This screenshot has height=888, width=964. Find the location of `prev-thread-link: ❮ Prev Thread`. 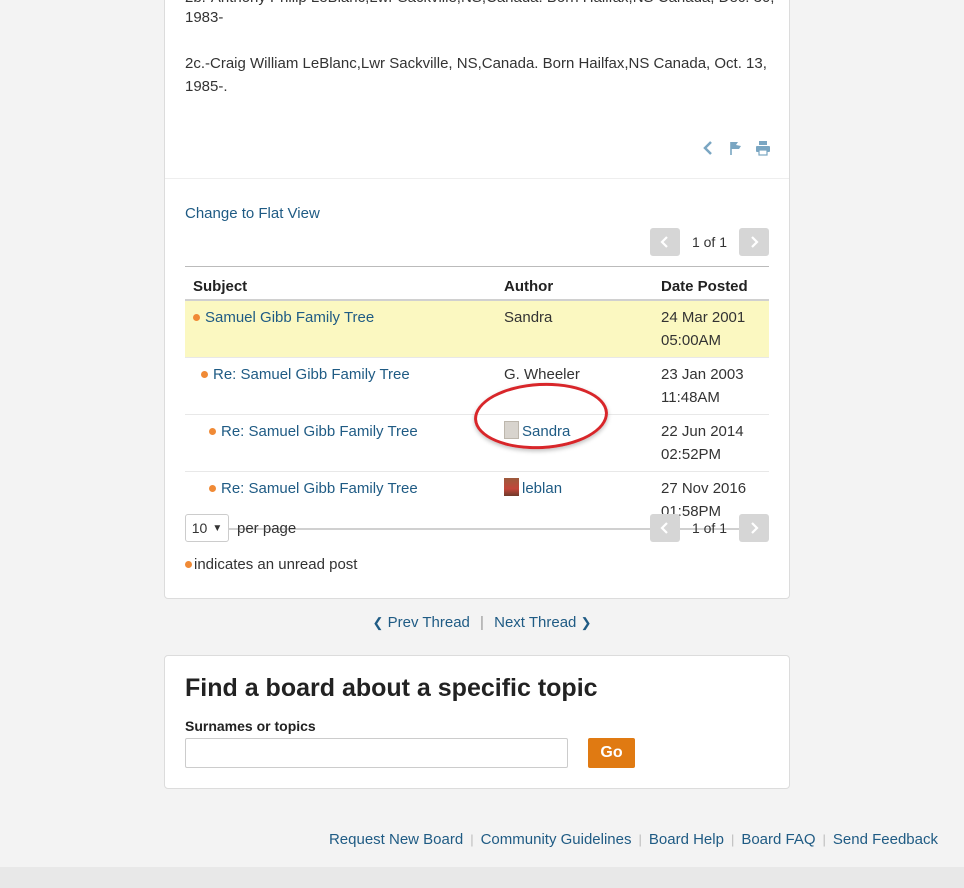

prev-thread-link: ❮ Prev Thread is located at coordinates (424, 622).